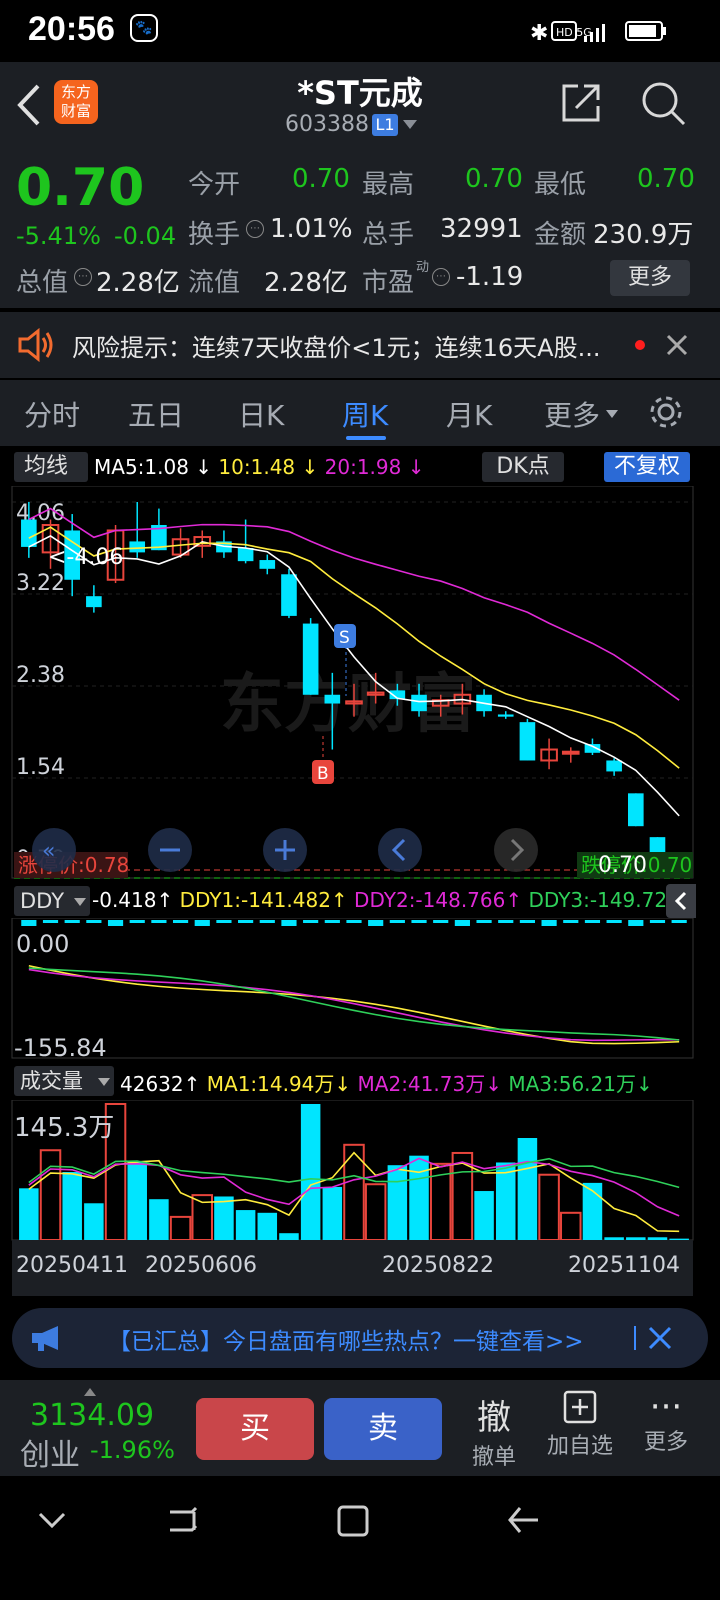 This screenshot has width=720, height=1600. What do you see at coordinates (481, 229) in the screenshot?
I see `volume-value: 32991` at bounding box center [481, 229].